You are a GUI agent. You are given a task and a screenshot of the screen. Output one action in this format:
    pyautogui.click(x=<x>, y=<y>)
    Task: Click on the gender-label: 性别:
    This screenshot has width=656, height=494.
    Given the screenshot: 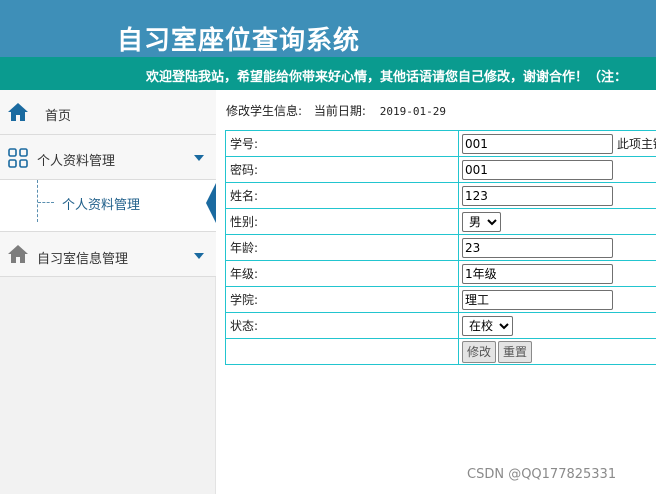 What is the action you would take?
    pyautogui.click(x=342, y=221)
    